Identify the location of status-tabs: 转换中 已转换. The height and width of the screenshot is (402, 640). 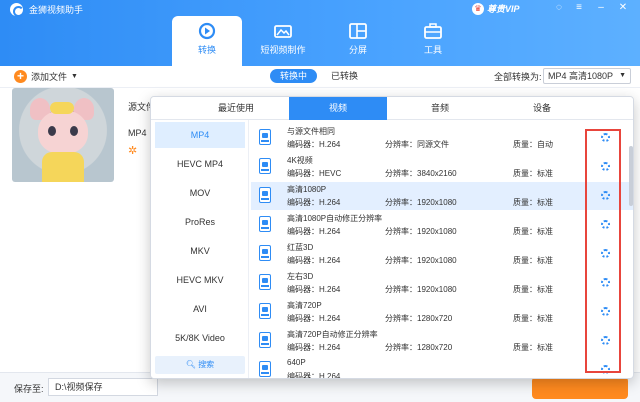
(319, 76).